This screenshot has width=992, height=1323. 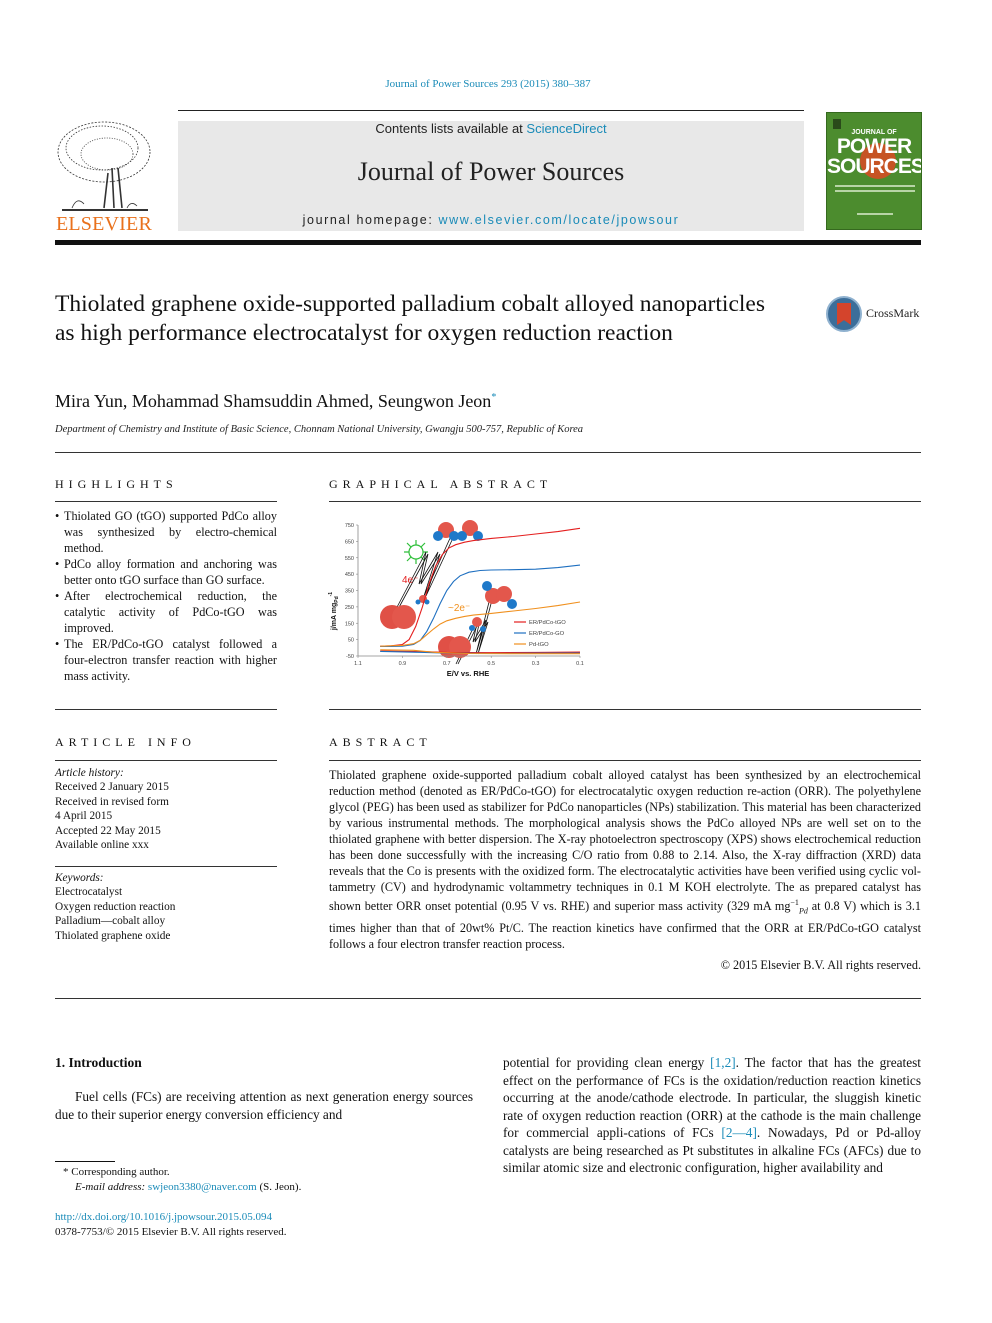 I want to click on homepage-prefix: journal homepage:, so click(x=370, y=220).